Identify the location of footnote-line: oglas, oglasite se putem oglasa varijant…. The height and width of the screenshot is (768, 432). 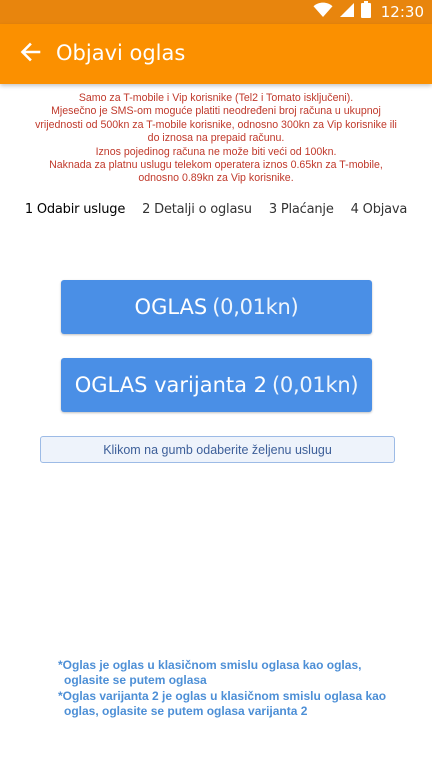
(186, 711).